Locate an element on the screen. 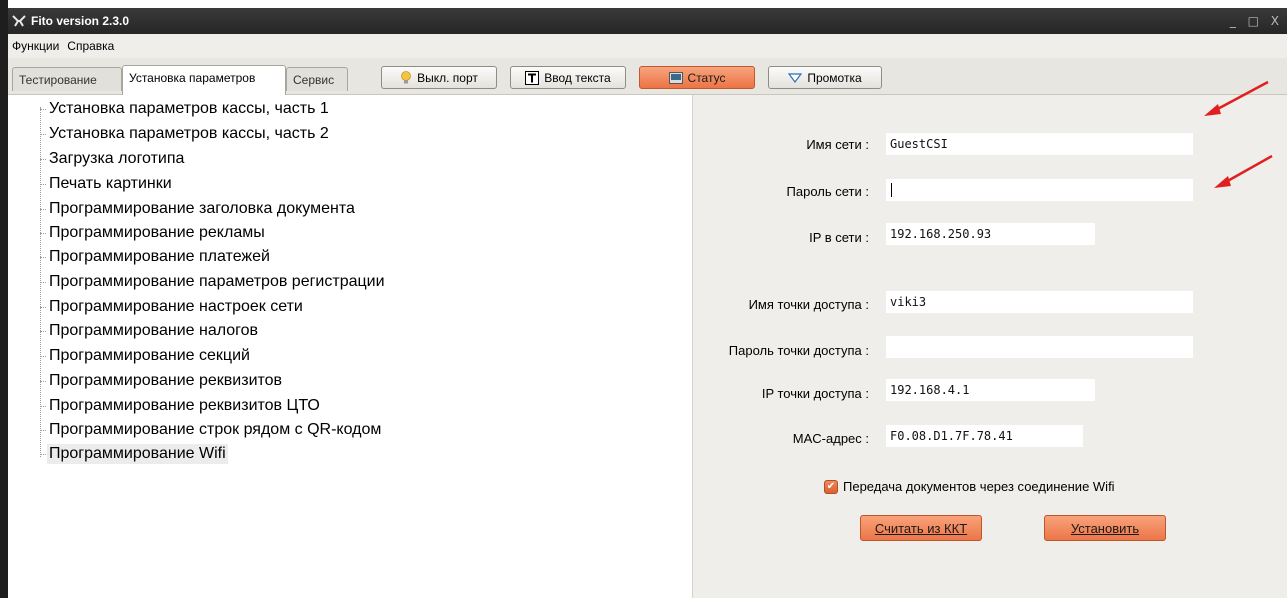 This screenshot has height=598, width=1287. tab-service: Сервис is located at coordinates (317, 79).